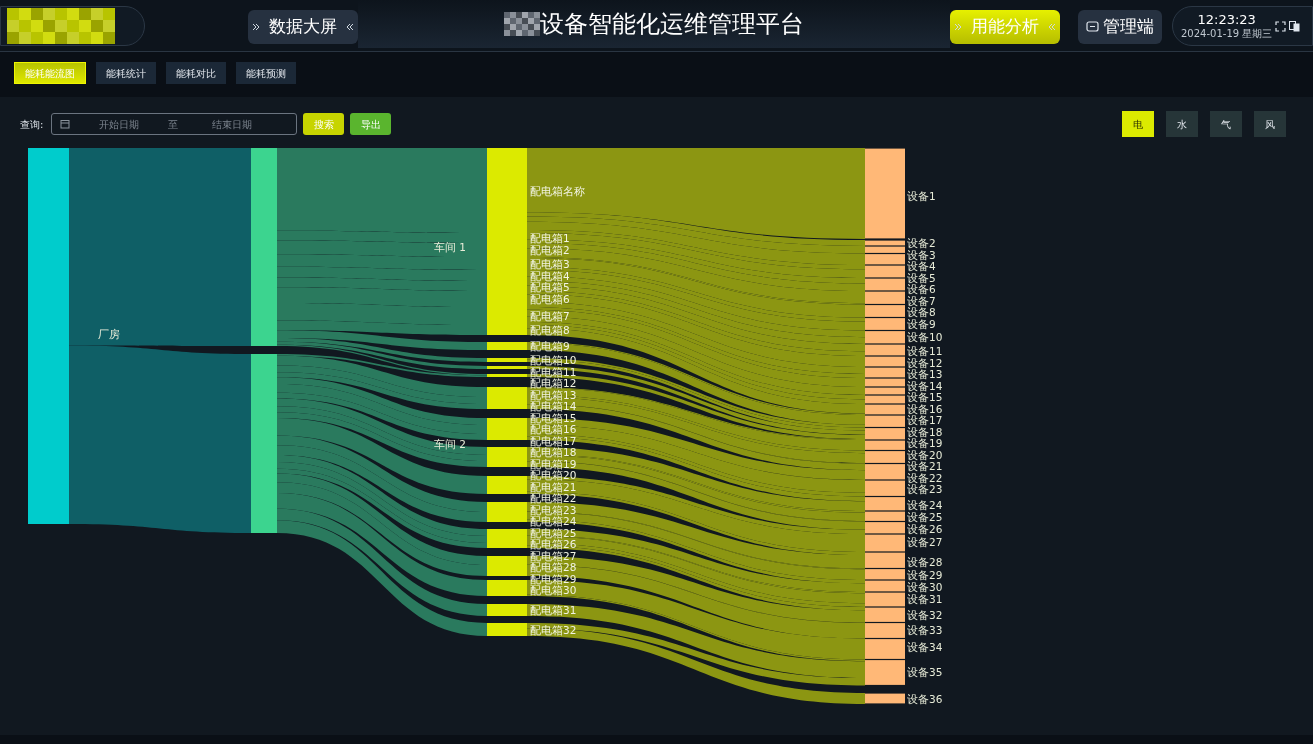 This screenshot has width=1313, height=744. I want to click on start-date-input: 开始日期, so click(119, 124).